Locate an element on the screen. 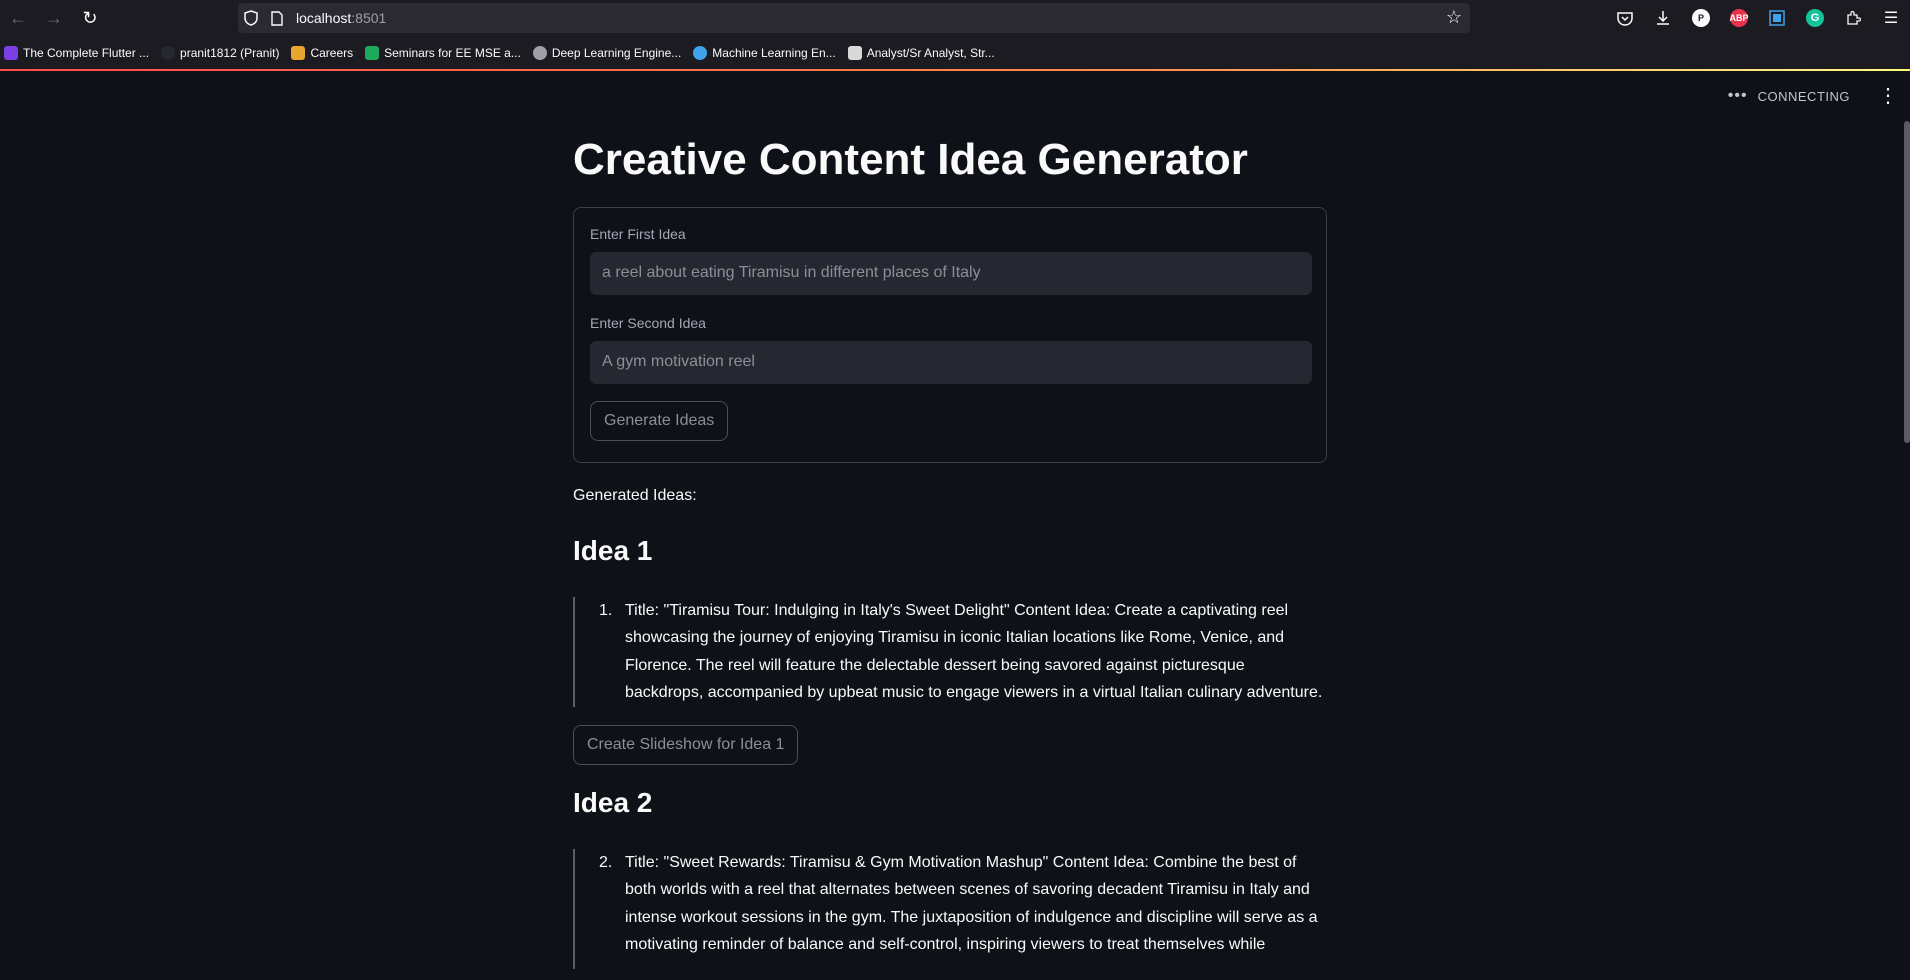 This screenshot has height=980, width=1910. idea-1-number: 1. is located at coordinates (606, 610).